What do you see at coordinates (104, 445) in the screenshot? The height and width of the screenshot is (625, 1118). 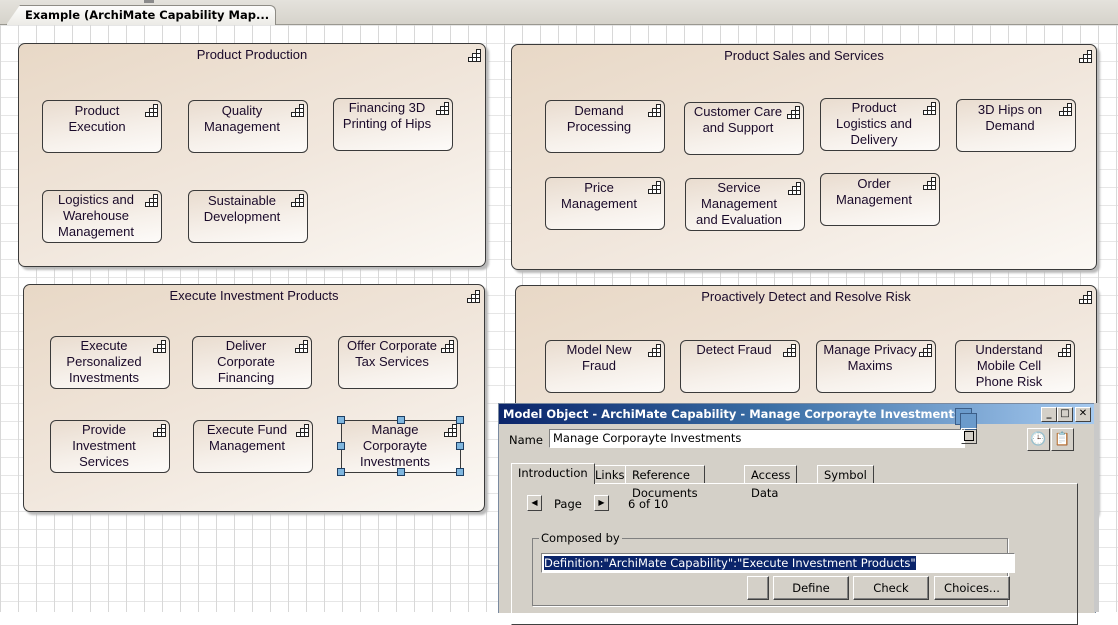 I see `capability-label: Provide Investment Services` at bounding box center [104, 445].